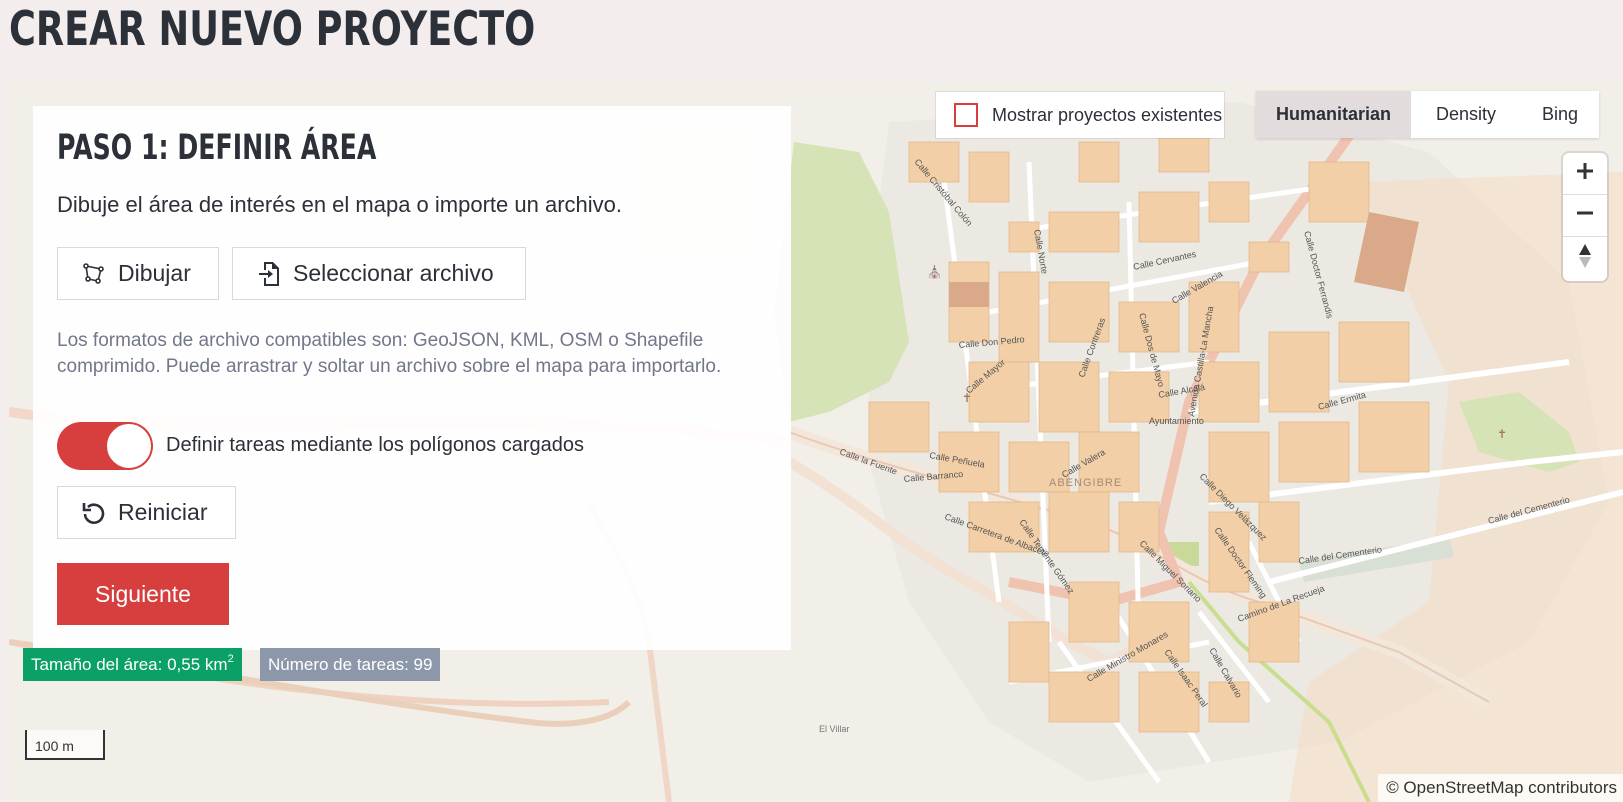  I want to click on zoom-in-button, so click(1585, 174).